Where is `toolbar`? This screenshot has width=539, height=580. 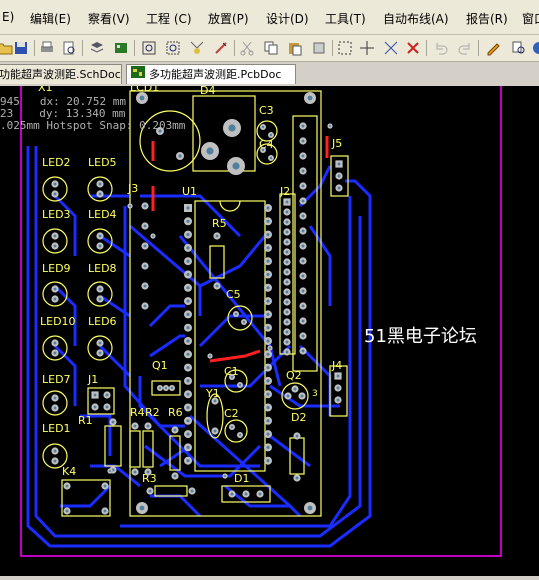
toolbar is located at coordinates (269, 48).